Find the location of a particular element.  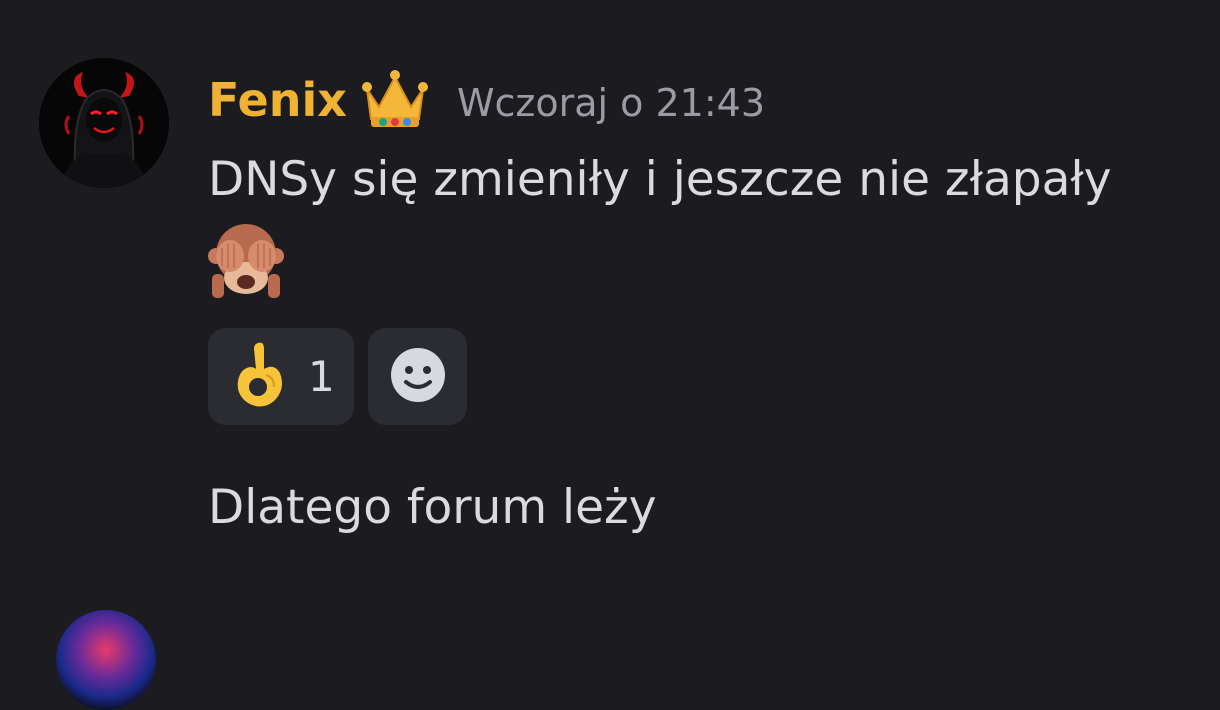

author-avatar is located at coordinates (104, 123).